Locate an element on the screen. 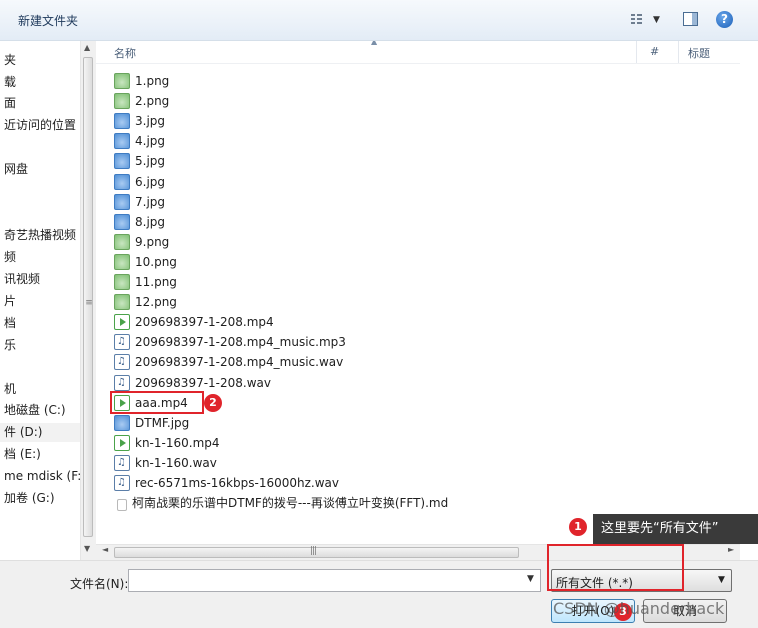 The width and height of the screenshot is (758, 628). file-row: kn-1-160.mp4 is located at coordinates (167, 443).